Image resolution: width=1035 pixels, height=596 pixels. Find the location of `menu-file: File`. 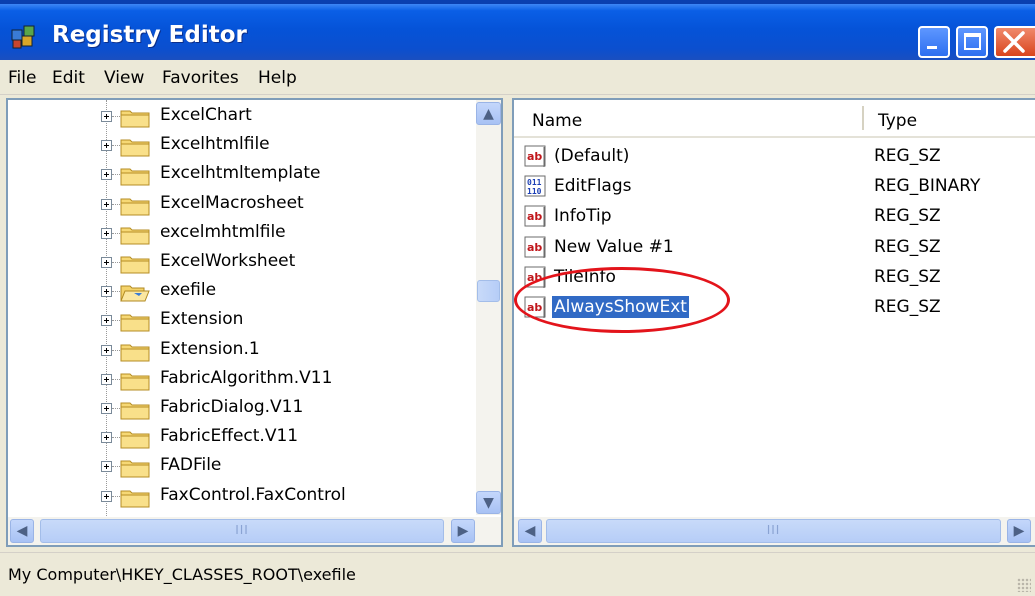

menu-file: File is located at coordinates (22, 78).